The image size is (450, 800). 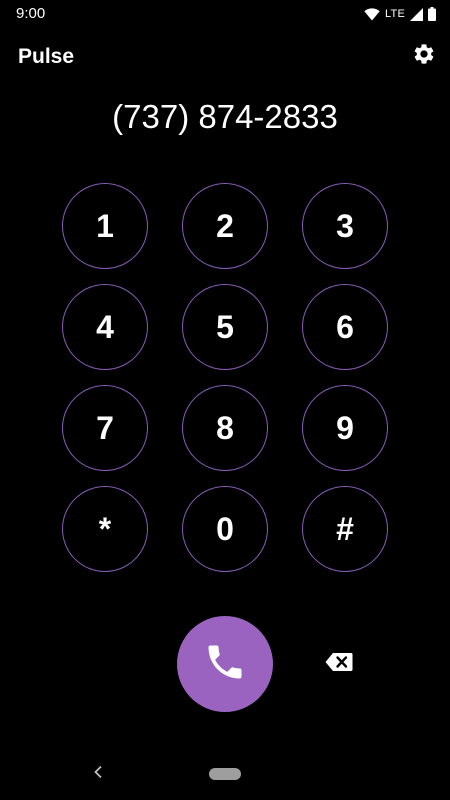 What do you see at coordinates (395, 14) in the screenshot?
I see `lte-icon: LTE` at bounding box center [395, 14].